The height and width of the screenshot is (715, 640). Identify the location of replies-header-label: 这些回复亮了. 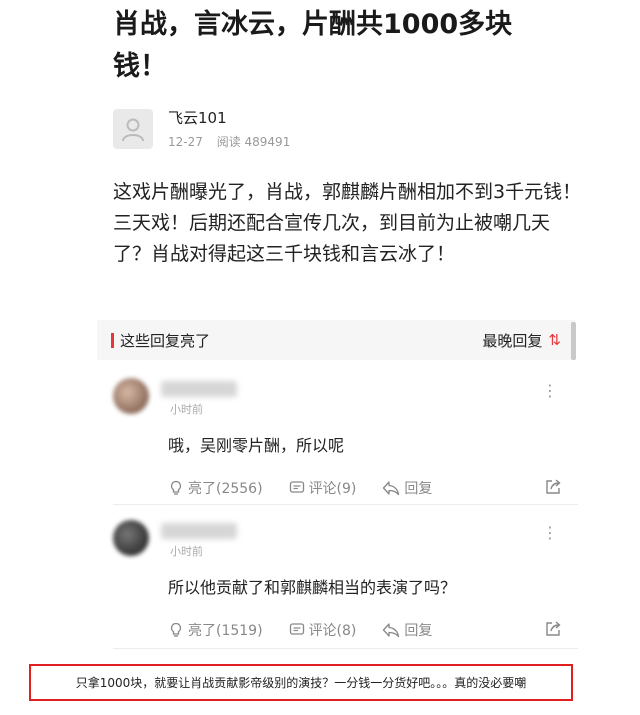
(165, 340).